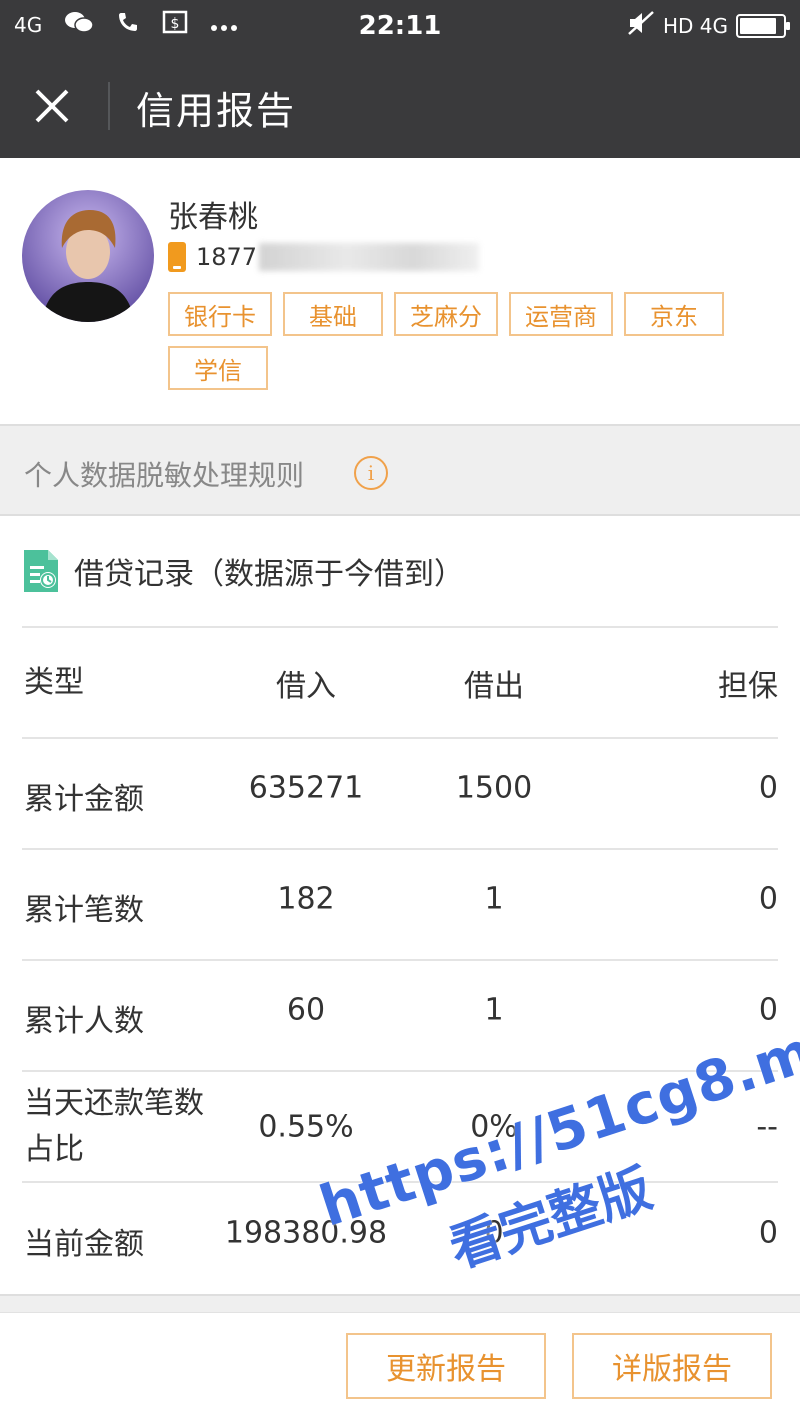  I want to click on tag-education: 学信, so click(218, 368).